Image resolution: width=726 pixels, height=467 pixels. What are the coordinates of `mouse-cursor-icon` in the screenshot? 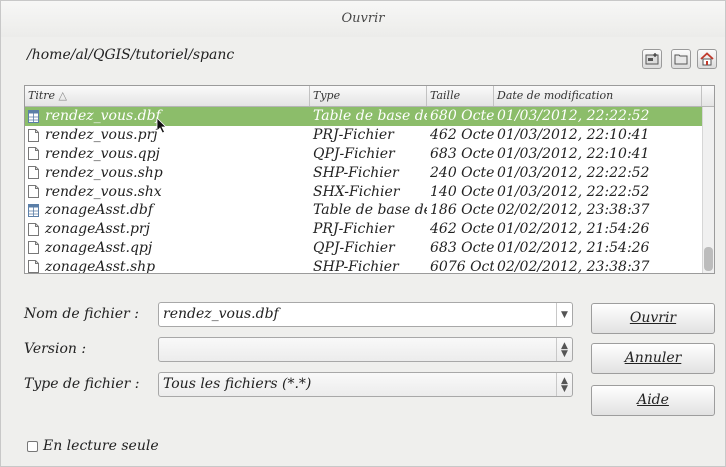 It's located at (161, 125).